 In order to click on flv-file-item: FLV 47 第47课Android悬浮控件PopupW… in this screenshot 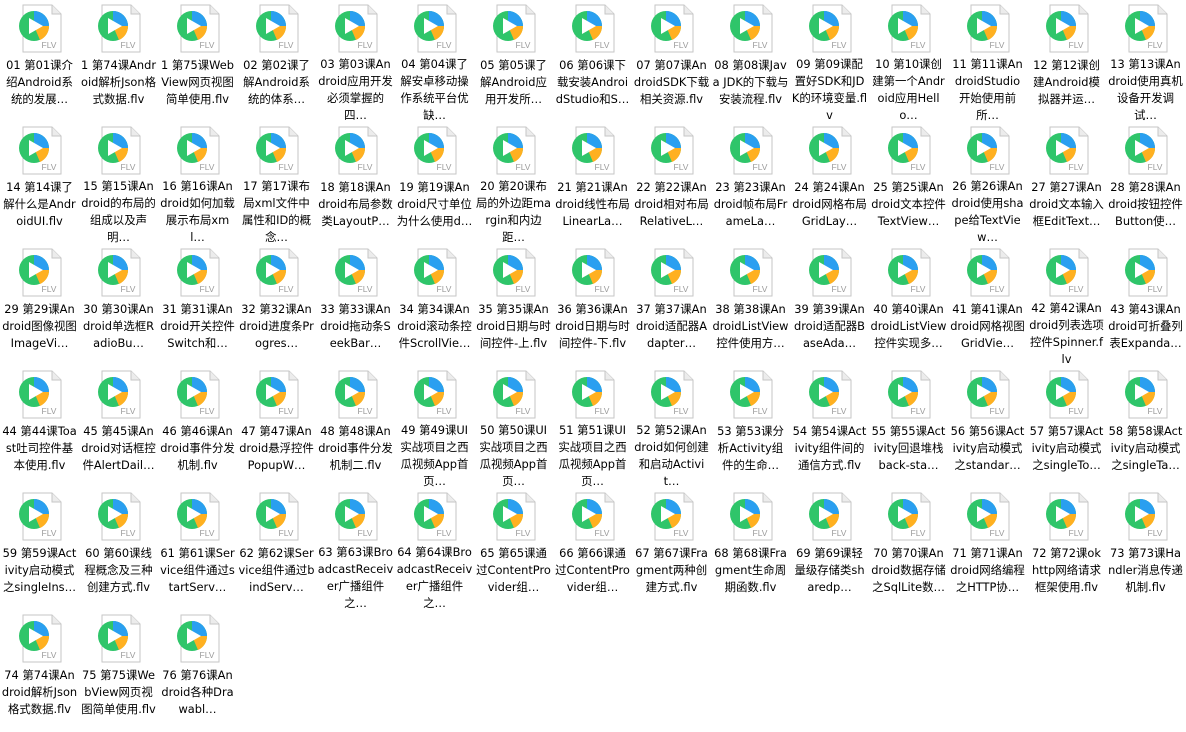, I will do `click(276, 427)`.